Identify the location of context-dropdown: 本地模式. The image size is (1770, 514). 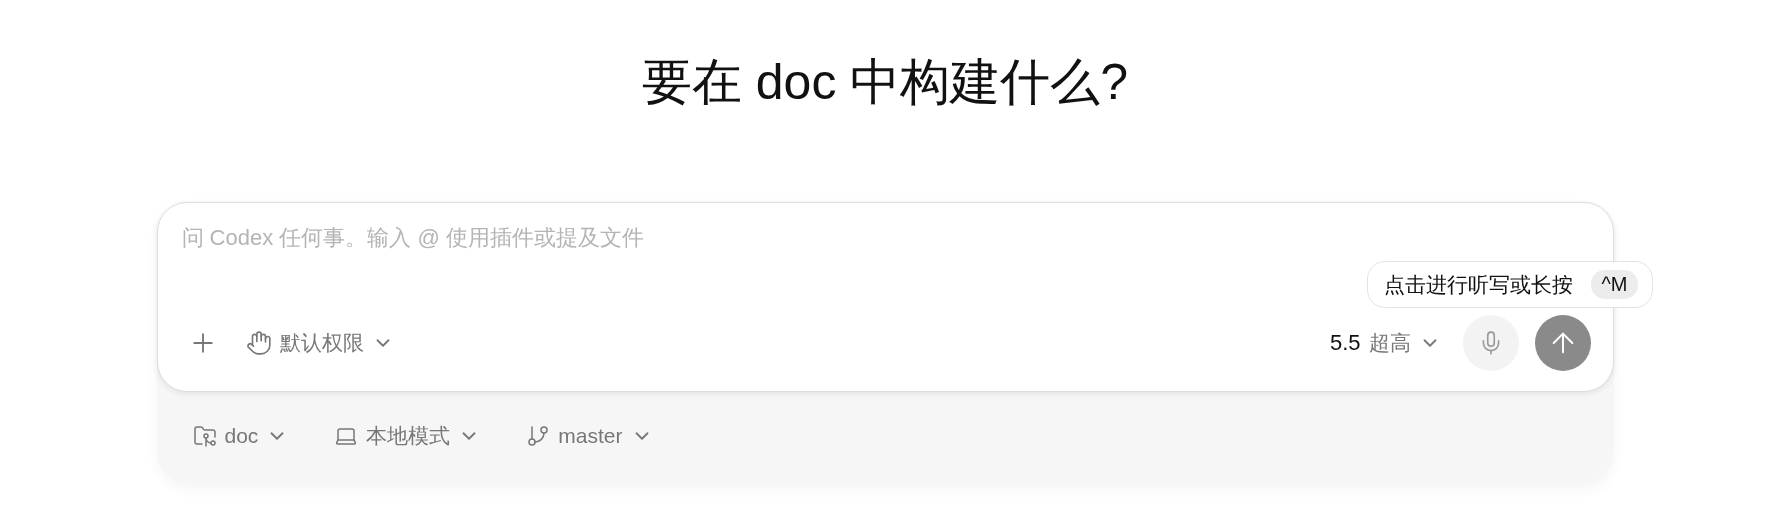
(407, 436).